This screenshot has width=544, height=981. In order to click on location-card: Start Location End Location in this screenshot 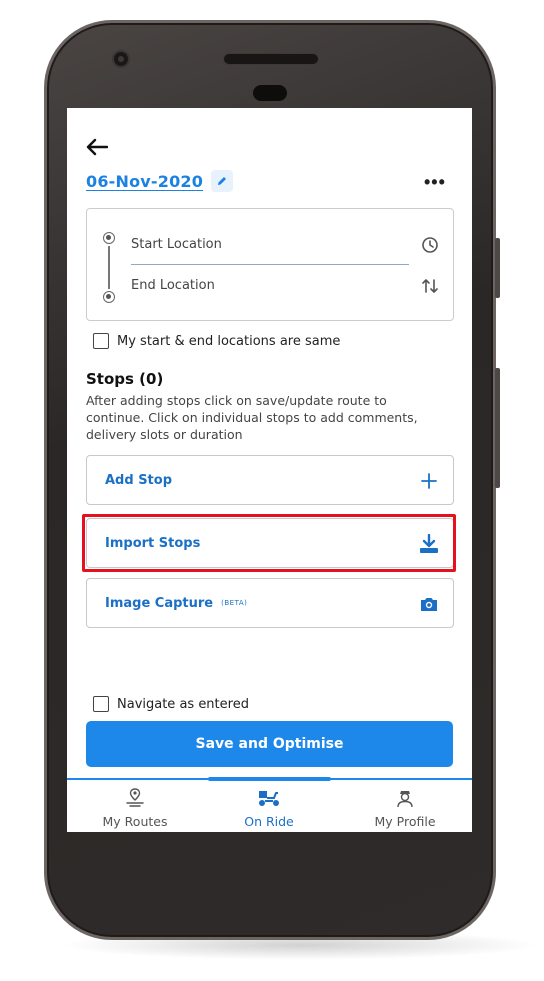, I will do `click(270, 264)`.